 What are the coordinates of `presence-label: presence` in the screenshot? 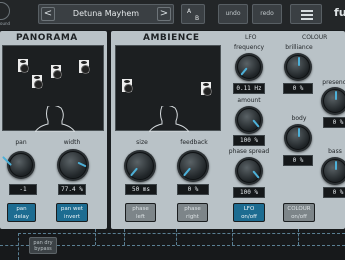 It's located at (333, 82).